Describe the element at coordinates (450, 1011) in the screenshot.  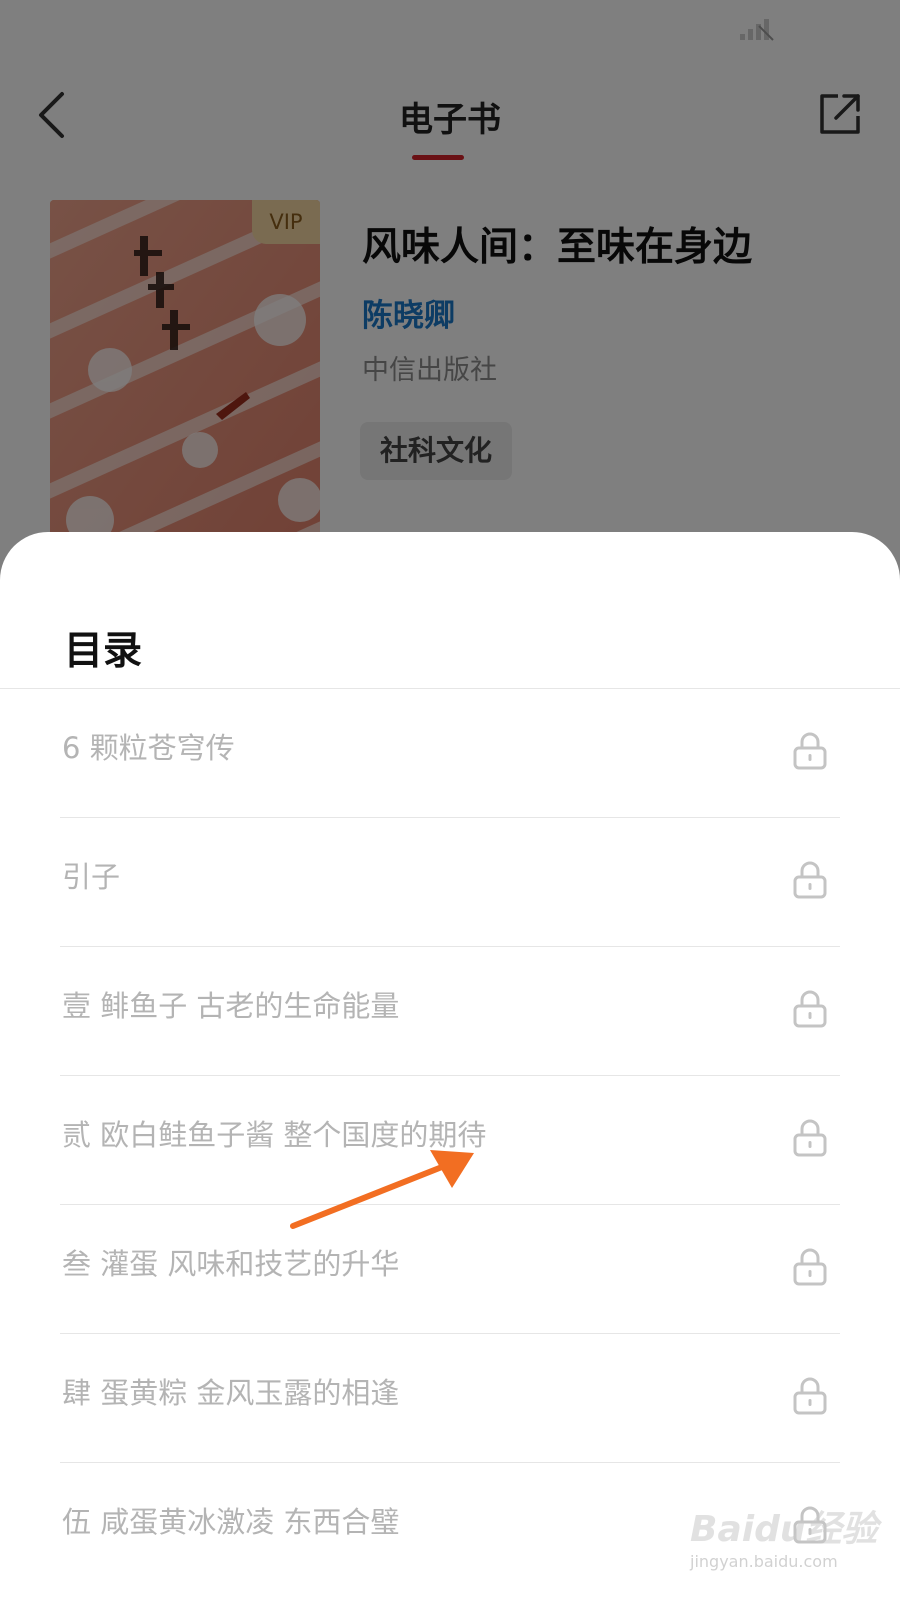
I see `toc-item: 壹 鲱鱼子 古老的生命能量` at that location.